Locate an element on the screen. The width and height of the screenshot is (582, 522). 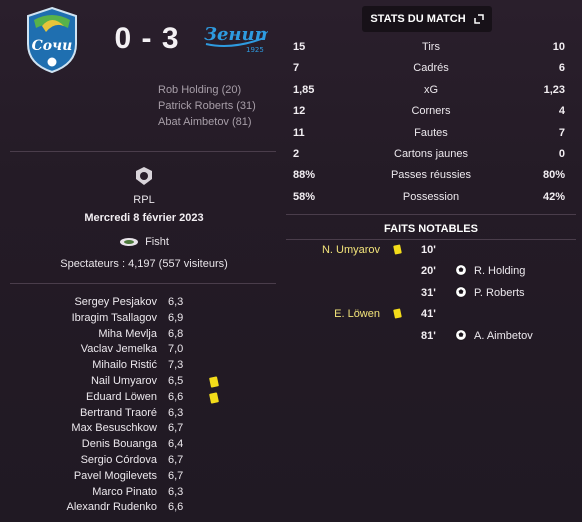
key-events-title: FAITS NOTABLES is located at coordinates (431, 229).